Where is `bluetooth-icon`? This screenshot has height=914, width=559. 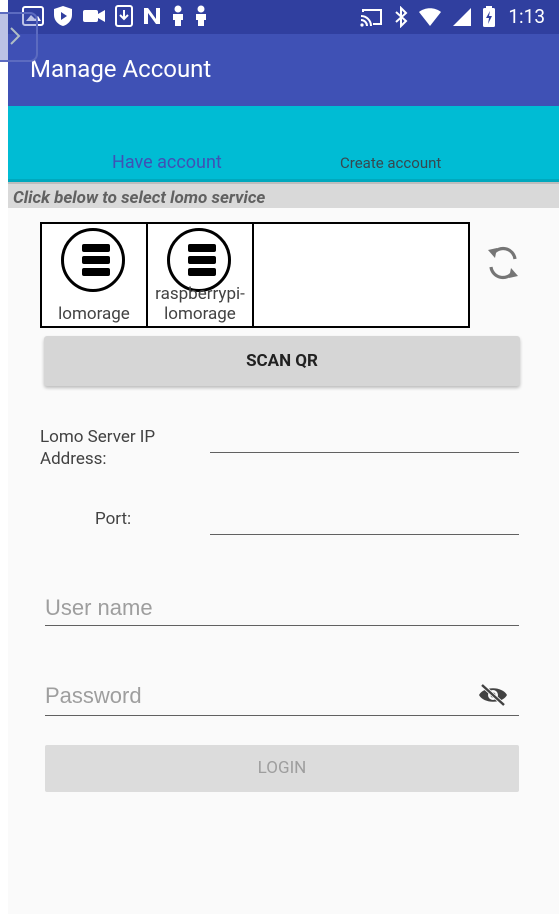 bluetooth-icon is located at coordinates (401, 16).